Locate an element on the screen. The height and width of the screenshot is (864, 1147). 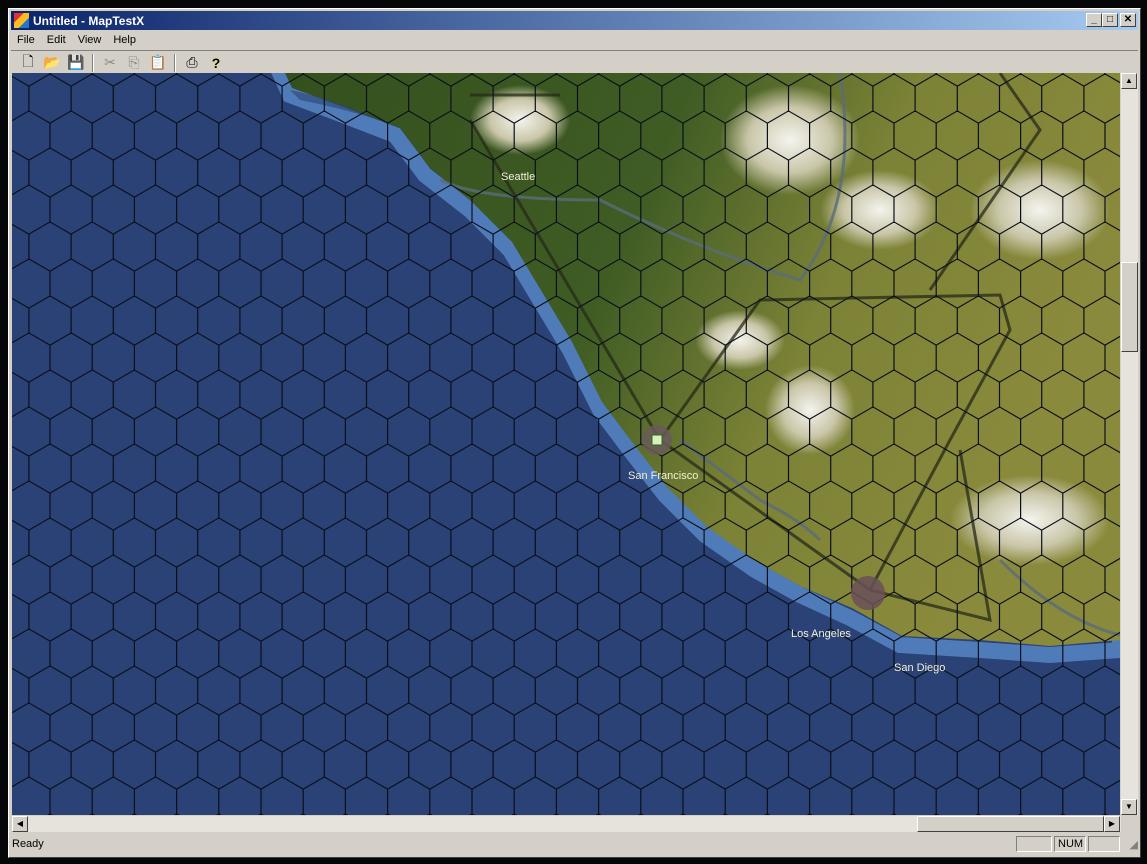
paste-icon: 📋 is located at coordinates (158, 63).